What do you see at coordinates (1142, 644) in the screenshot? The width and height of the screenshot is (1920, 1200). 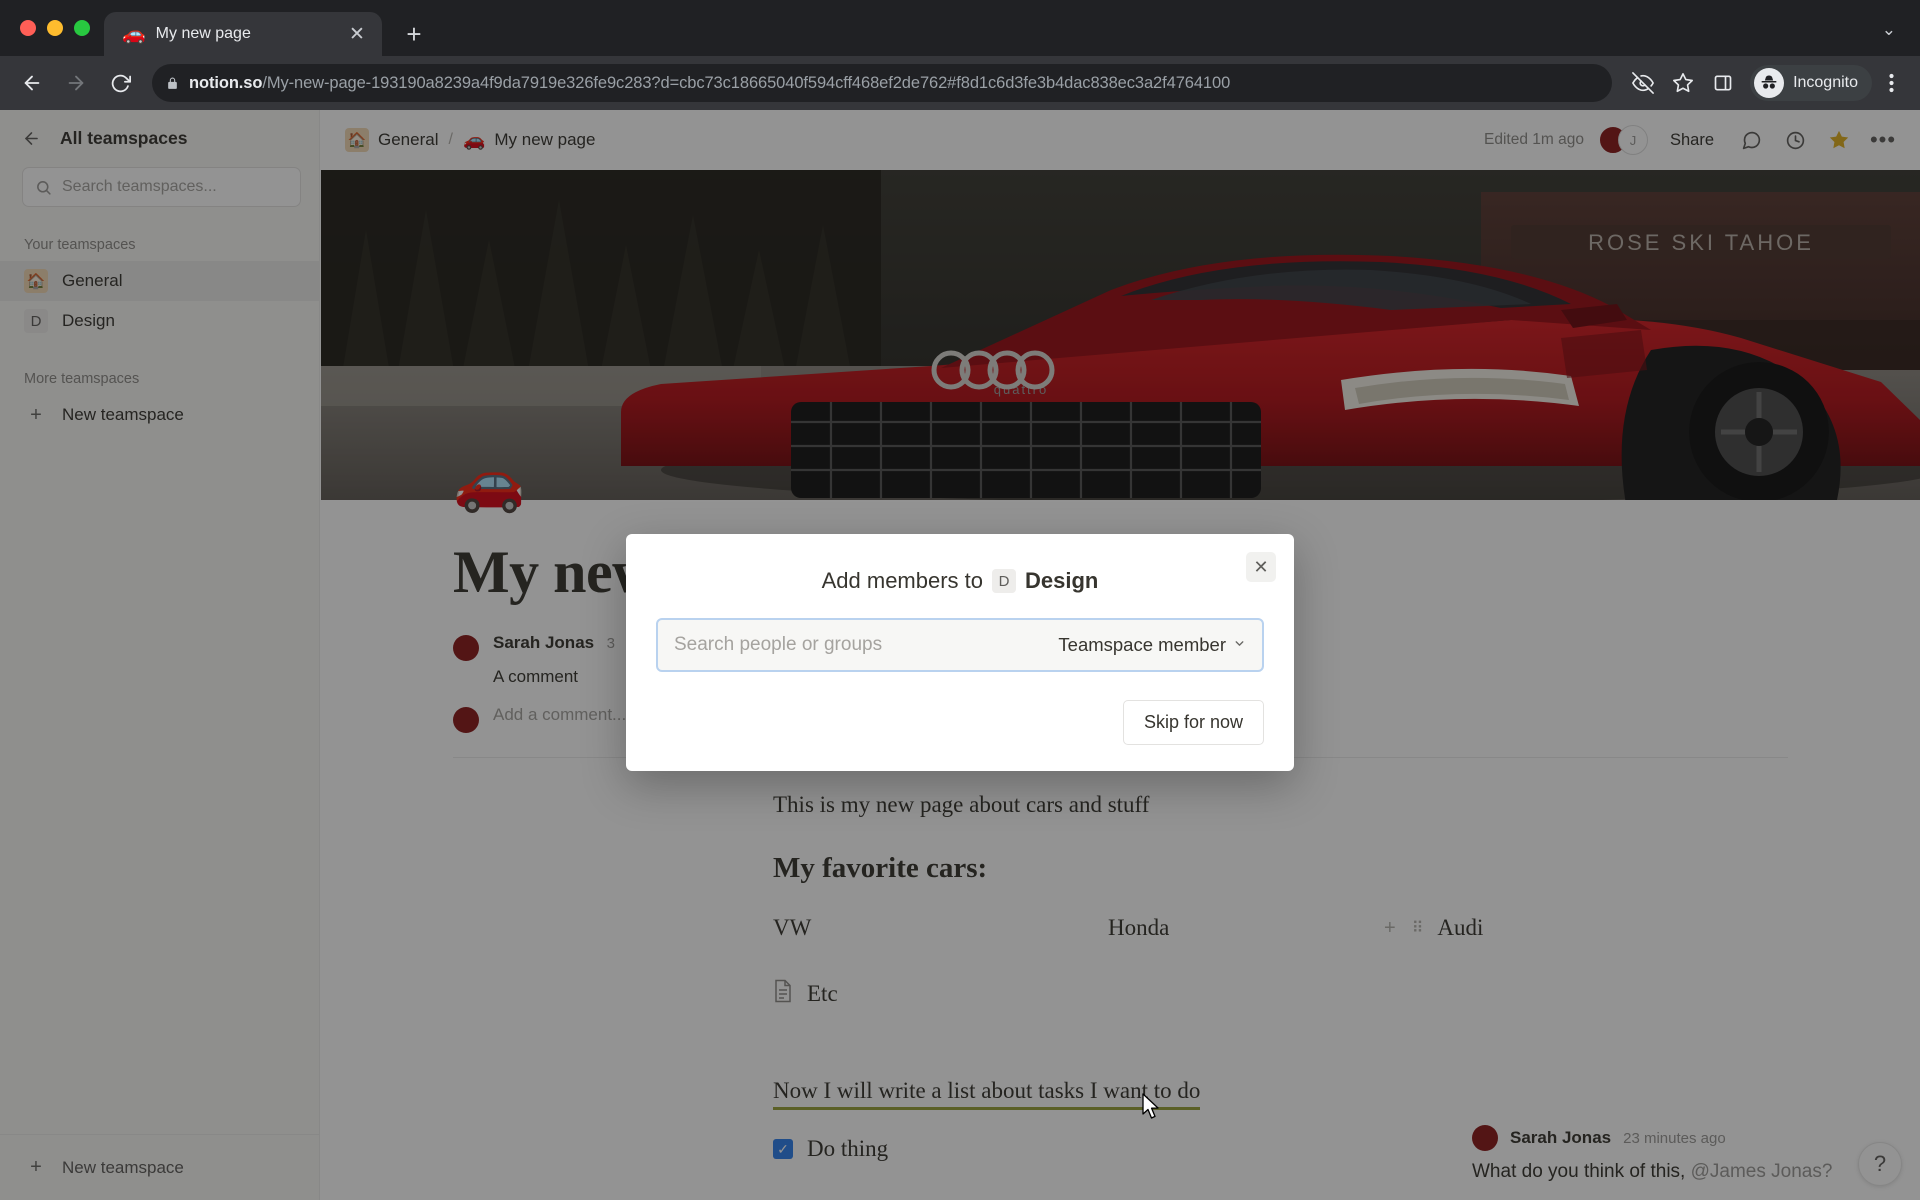 I see `role-label: Teamspace member` at bounding box center [1142, 644].